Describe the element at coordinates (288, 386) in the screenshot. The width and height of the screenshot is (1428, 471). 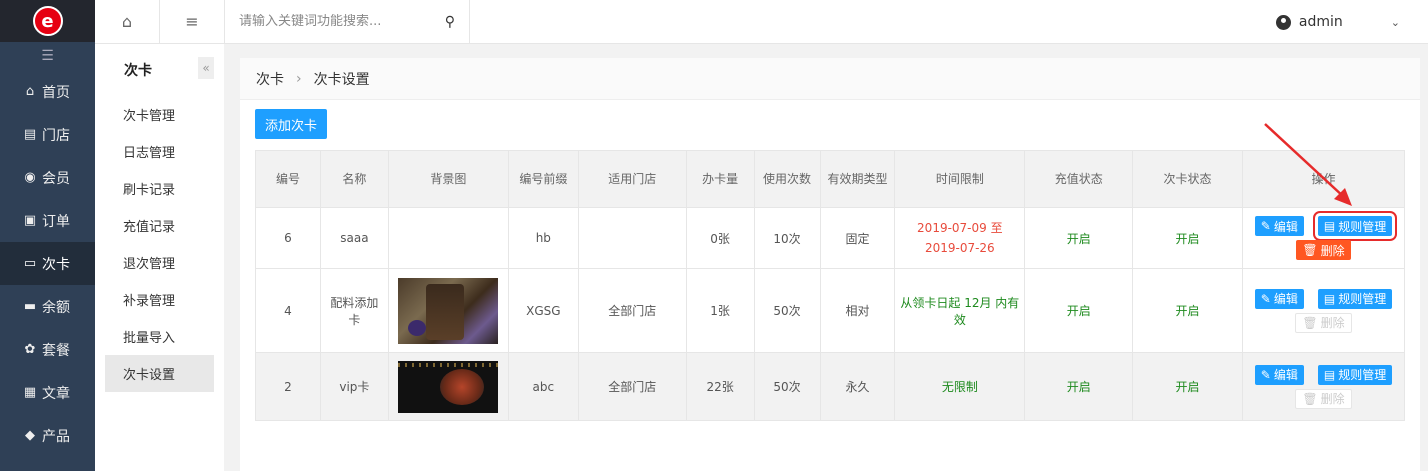
I see `cell-id: 2` at that location.